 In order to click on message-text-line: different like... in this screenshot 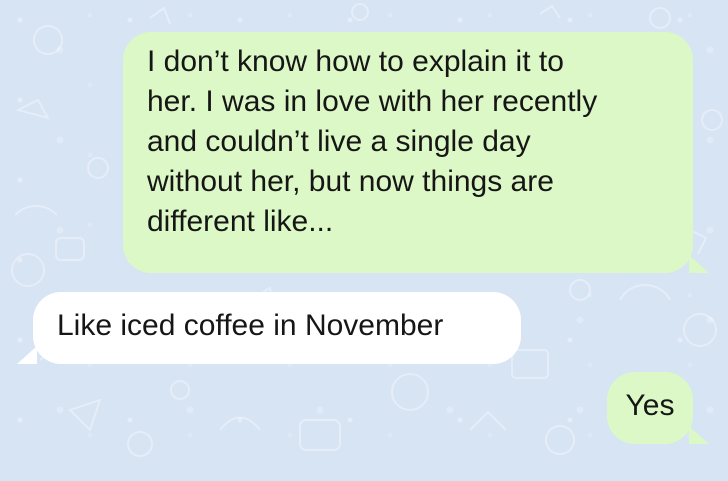, I will do `click(240, 221)`.